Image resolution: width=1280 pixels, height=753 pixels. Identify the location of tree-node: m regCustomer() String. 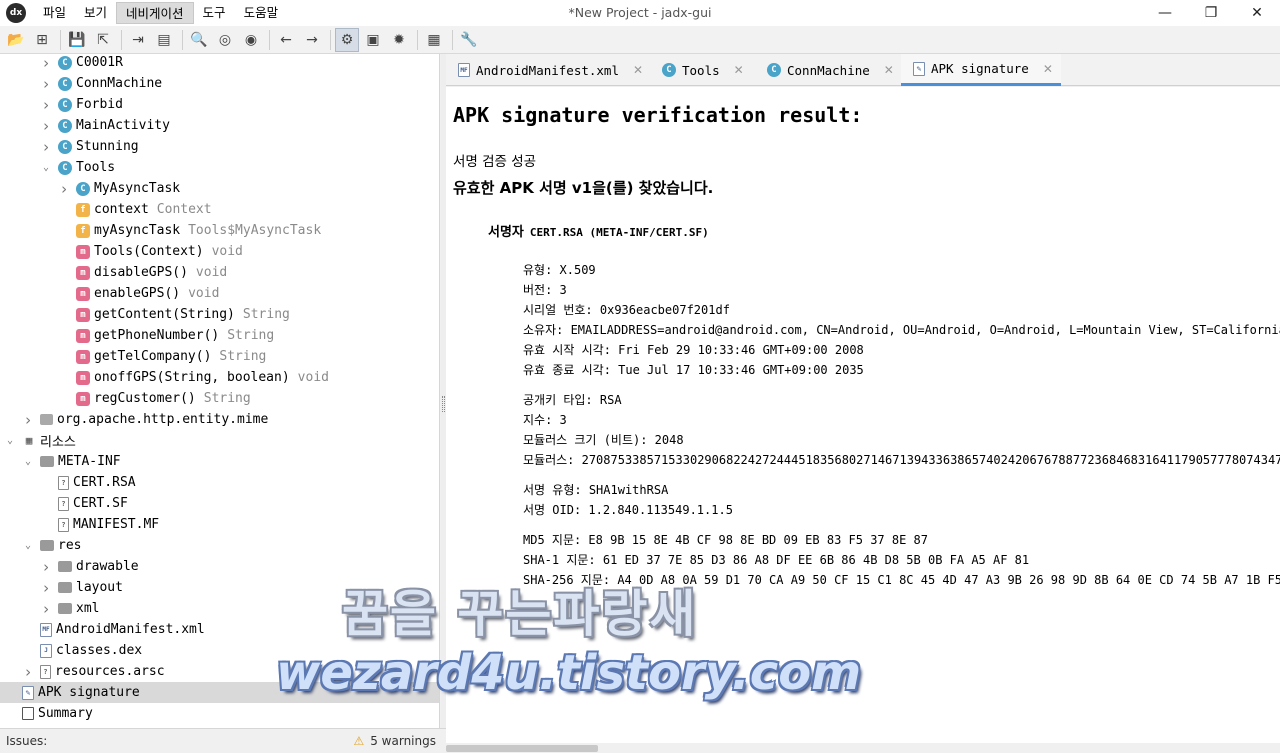
(219, 398).